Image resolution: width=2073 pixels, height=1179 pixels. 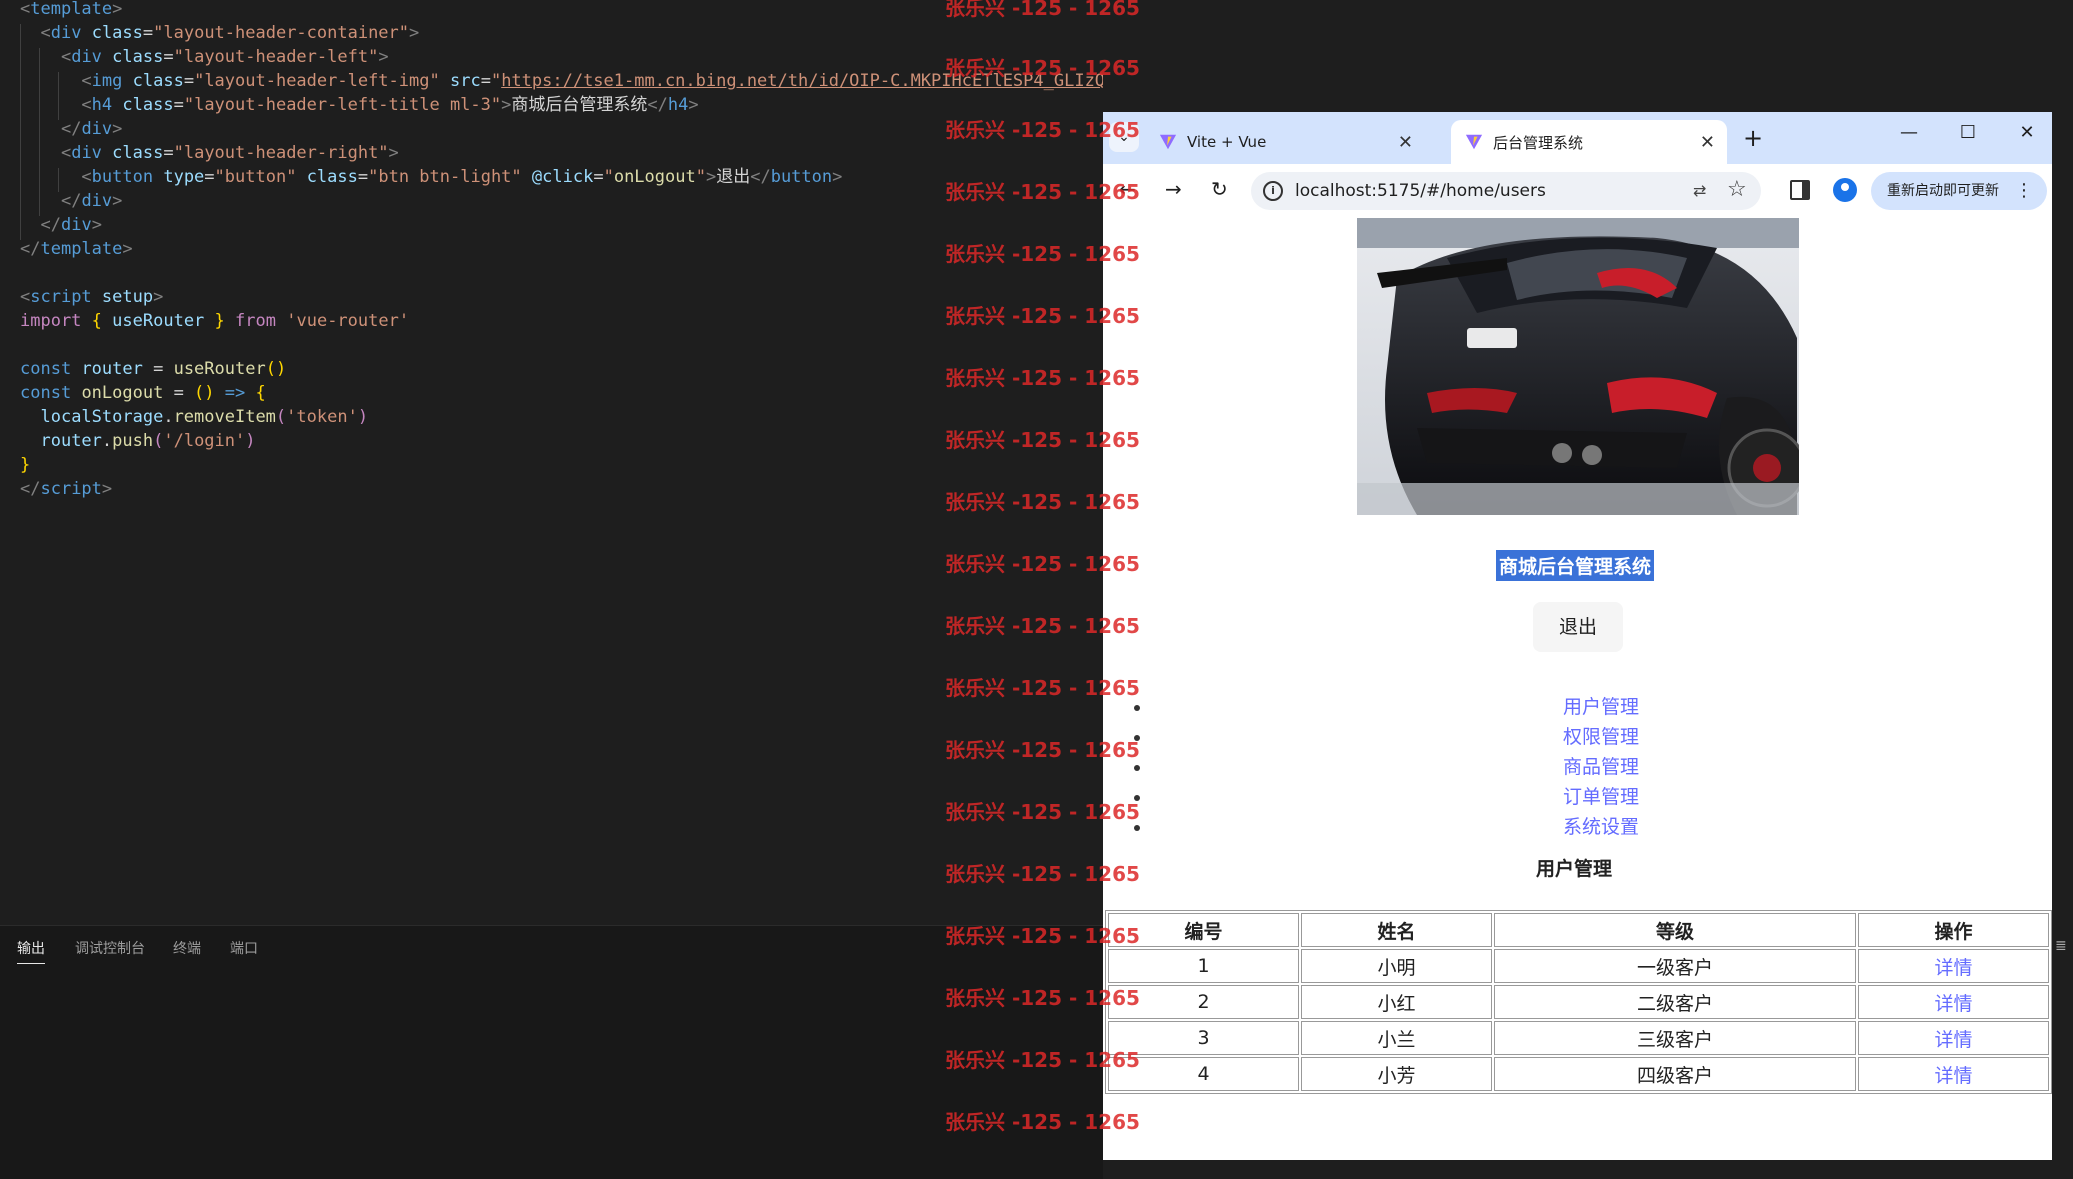 I want to click on address-bar: i localhost:5175/#/home/users ⇄ ☆, so click(x=1506, y=191).